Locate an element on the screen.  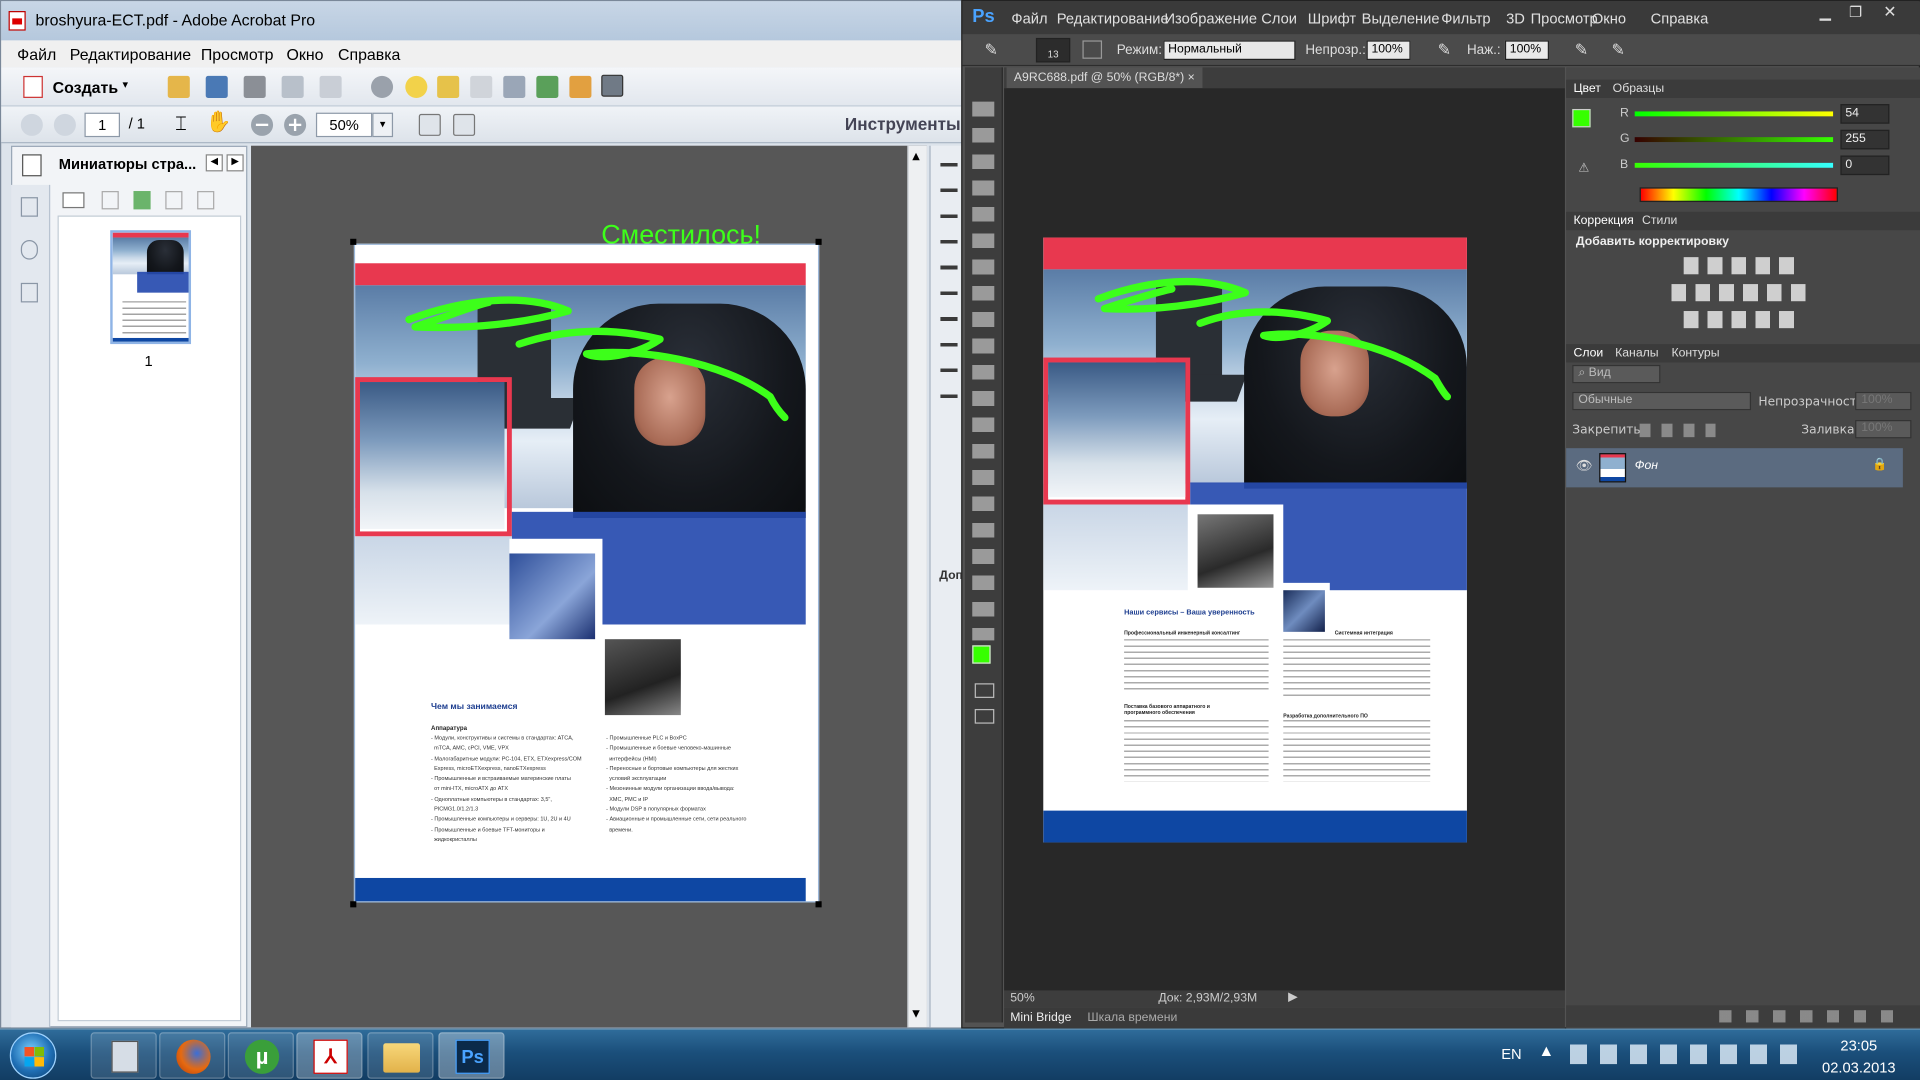
sign-icon is located at coordinates (514, 86).